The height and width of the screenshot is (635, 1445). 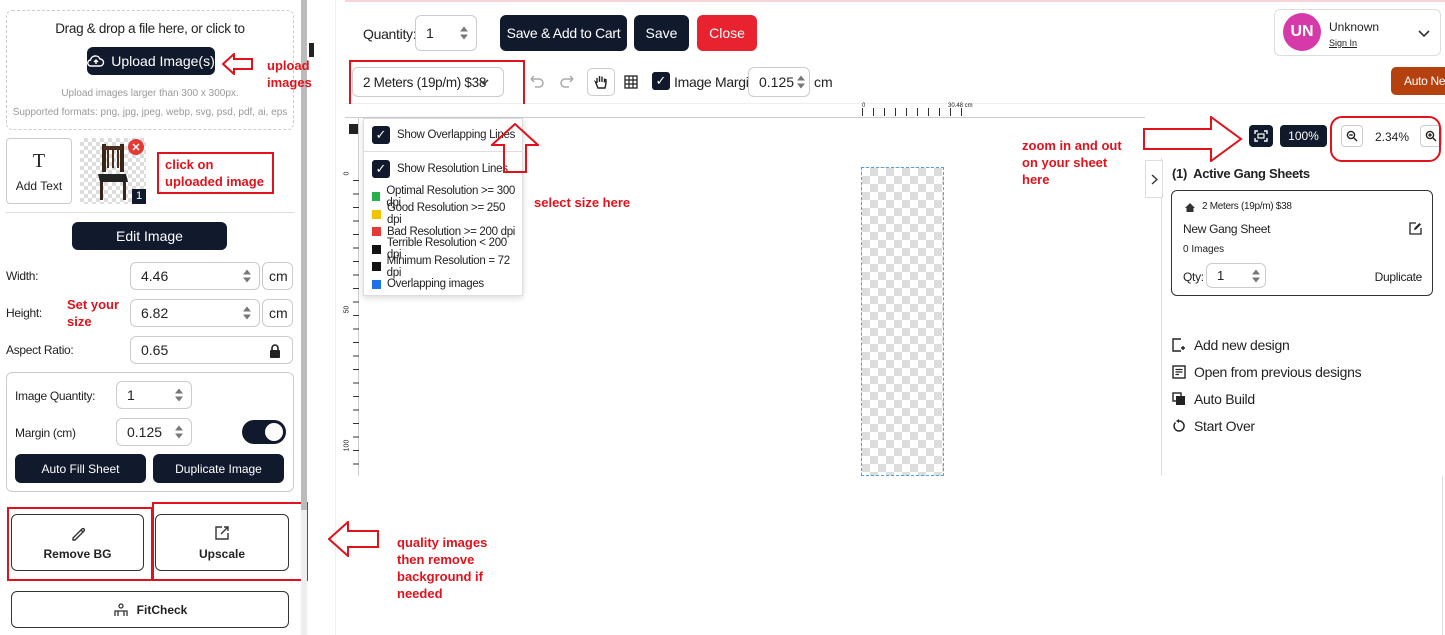 I want to click on margin-toggle, so click(x=264, y=432).